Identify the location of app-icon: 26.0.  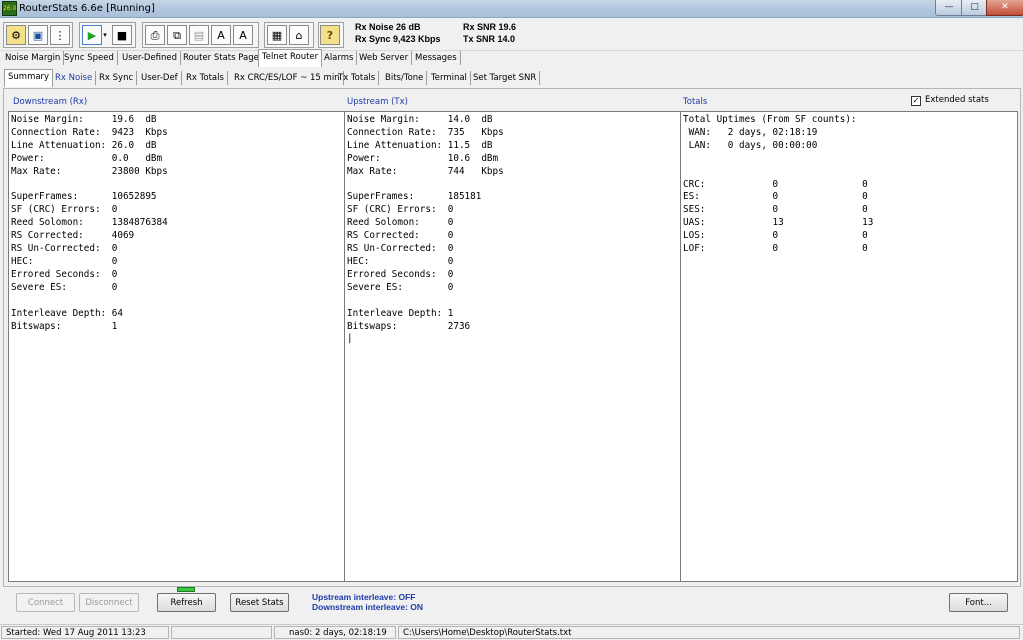
(9, 8).